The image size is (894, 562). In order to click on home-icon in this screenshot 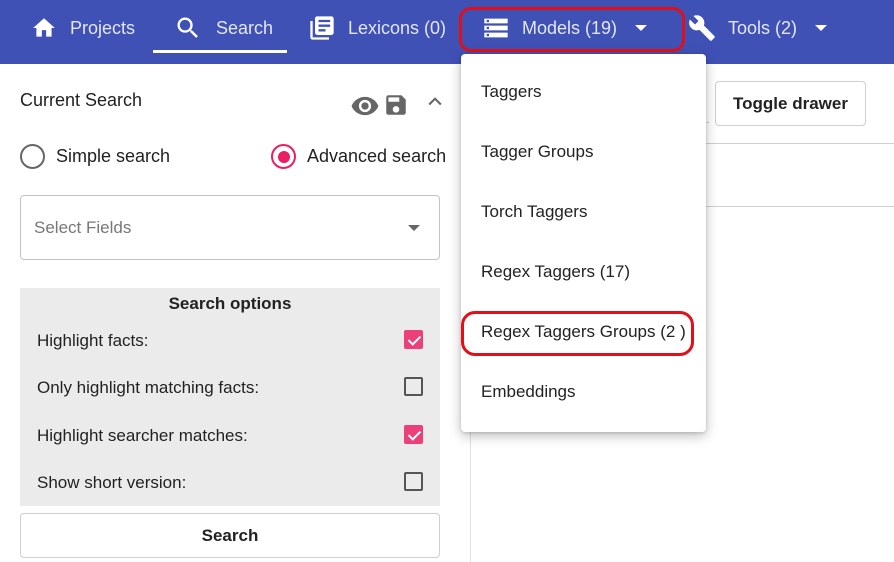, I will do `click(44, 27)`.